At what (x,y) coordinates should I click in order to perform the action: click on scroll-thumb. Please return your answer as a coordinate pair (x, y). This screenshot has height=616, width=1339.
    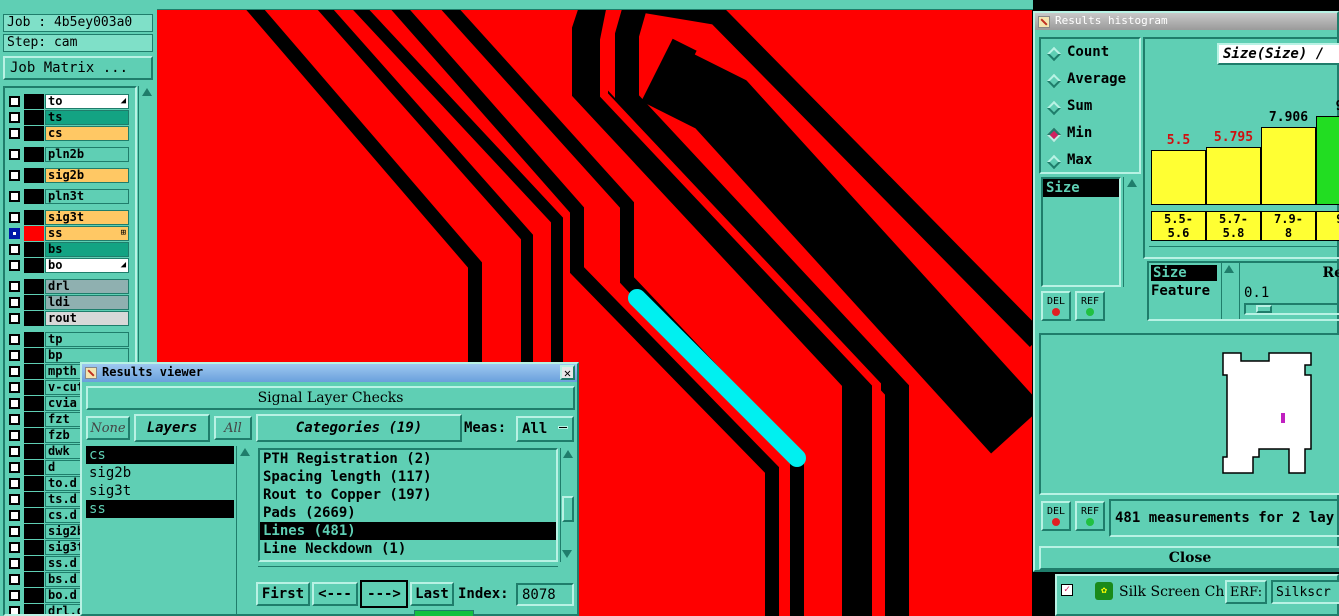
    Looking at the image, I should click on (568, 509).